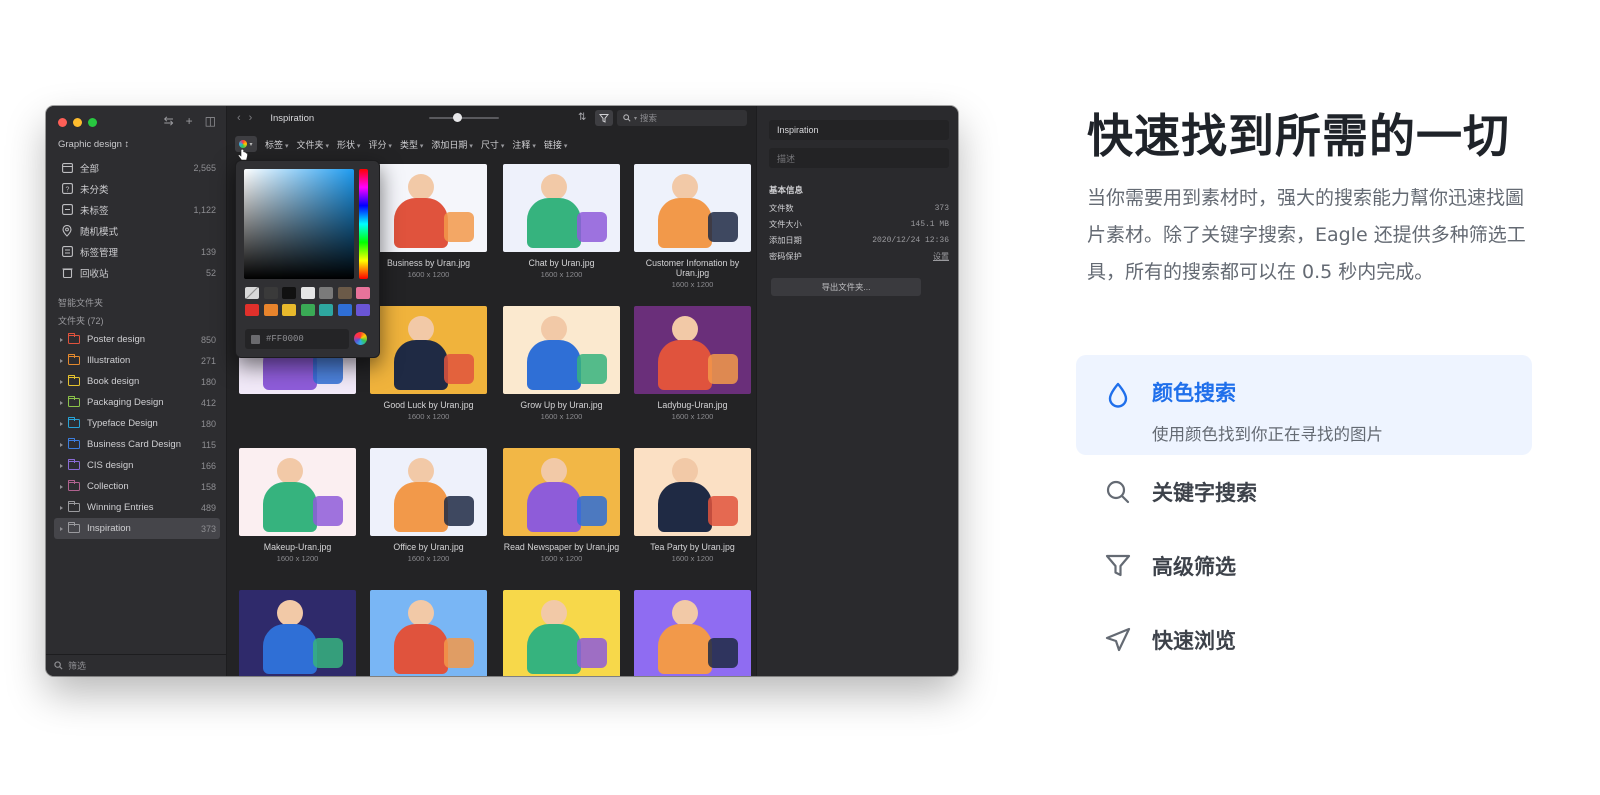 The image size is (1600, 795). Describe the element at coordinates (1304, 492) in the screenshot. I see `feature-item-1: 关键字搜索` at that location.